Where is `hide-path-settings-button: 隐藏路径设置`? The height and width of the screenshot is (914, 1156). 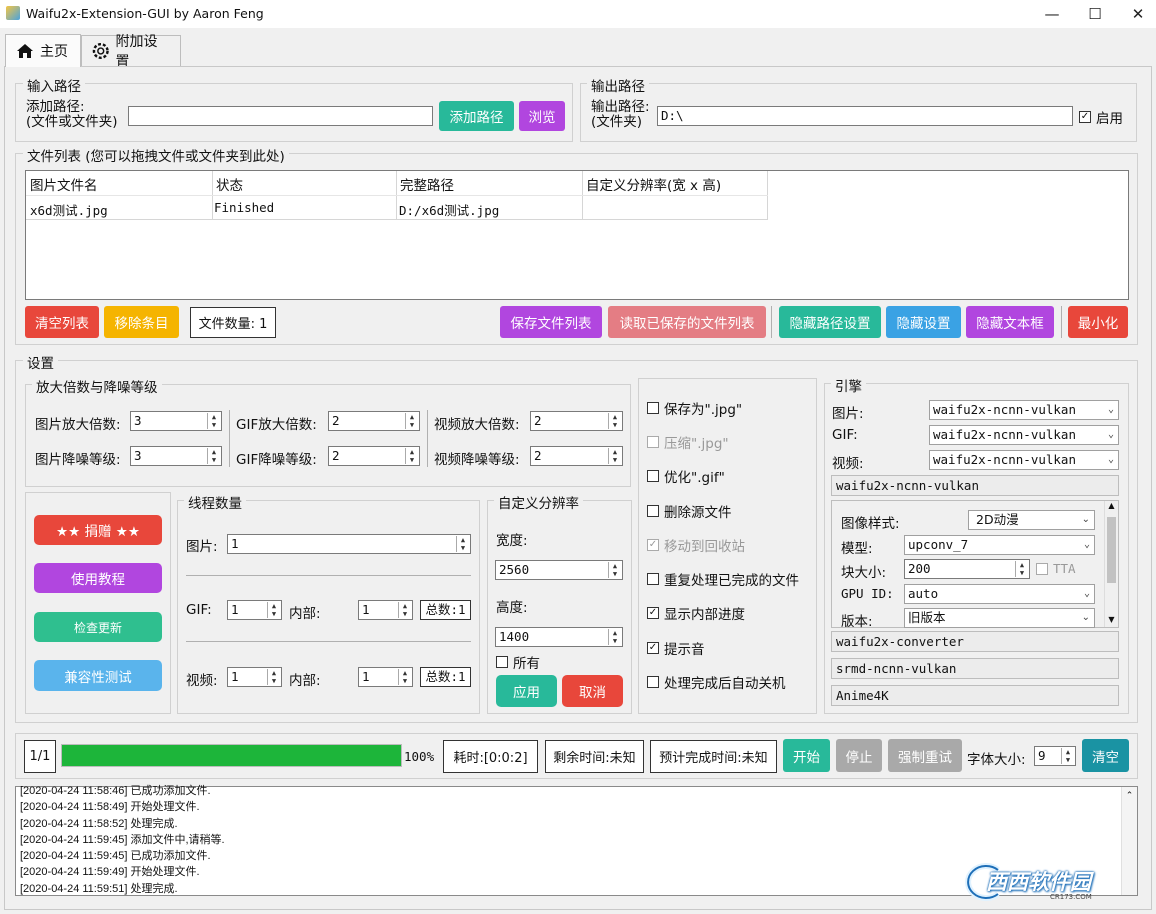 hide-path-settings-button: 隐藏路径设置 is located at coordinates (830, 322).